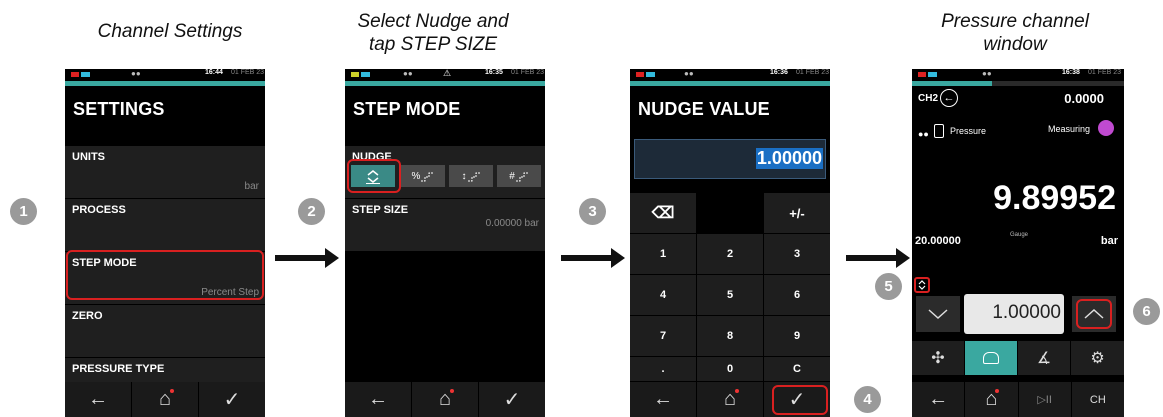 The image size is (1163, 417). I want to click on settings-row-process: PROCESS, so click(165, 224).